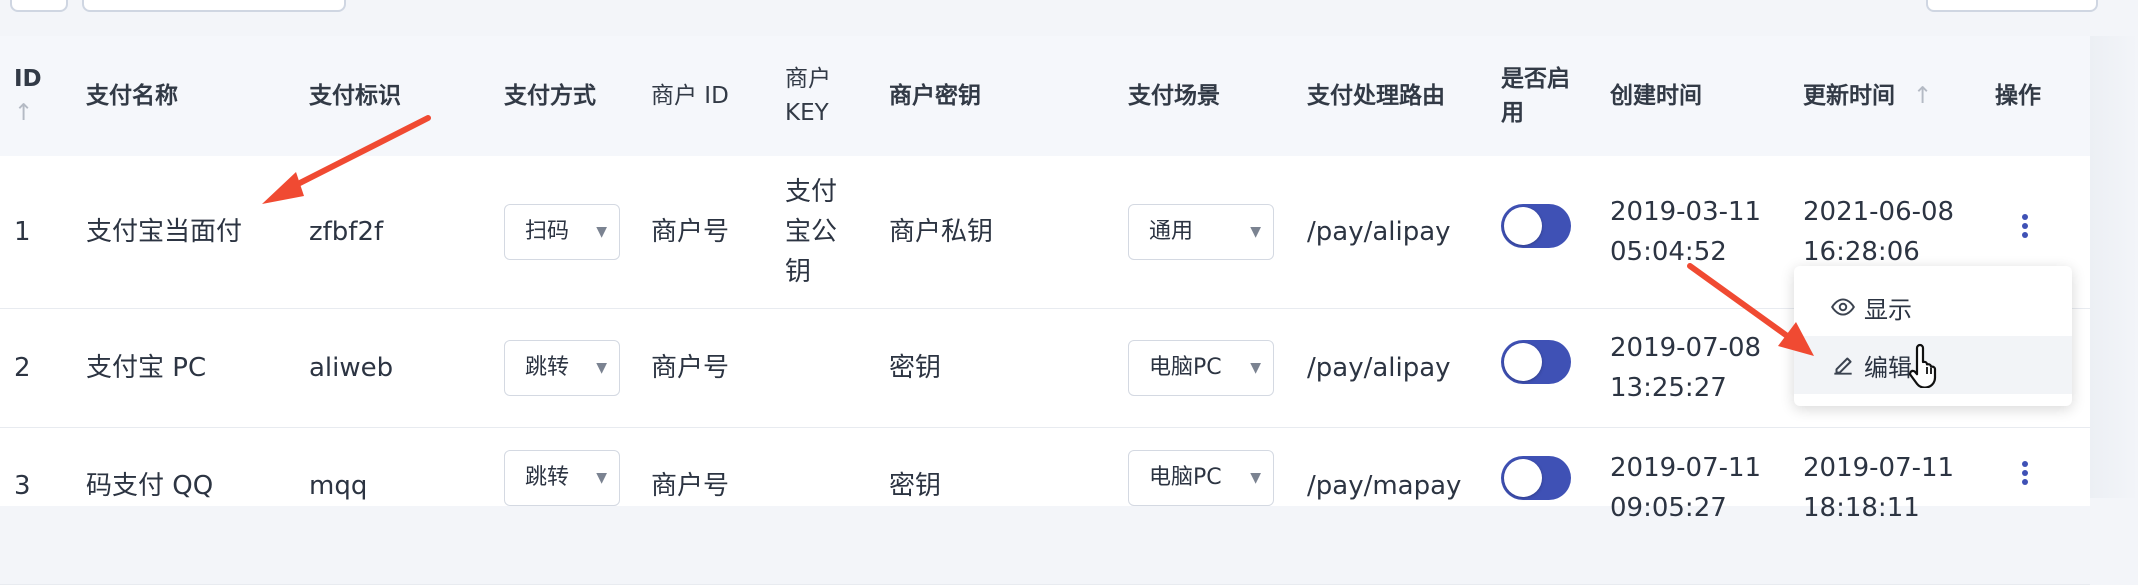 The height and width of the screenshot is (585, 2138). What do you see at coordinates (1885, 506) in the screenshot?
I see `cell-updated: 2019-07-11 18:18:11` at bounding box center [1885, 506].